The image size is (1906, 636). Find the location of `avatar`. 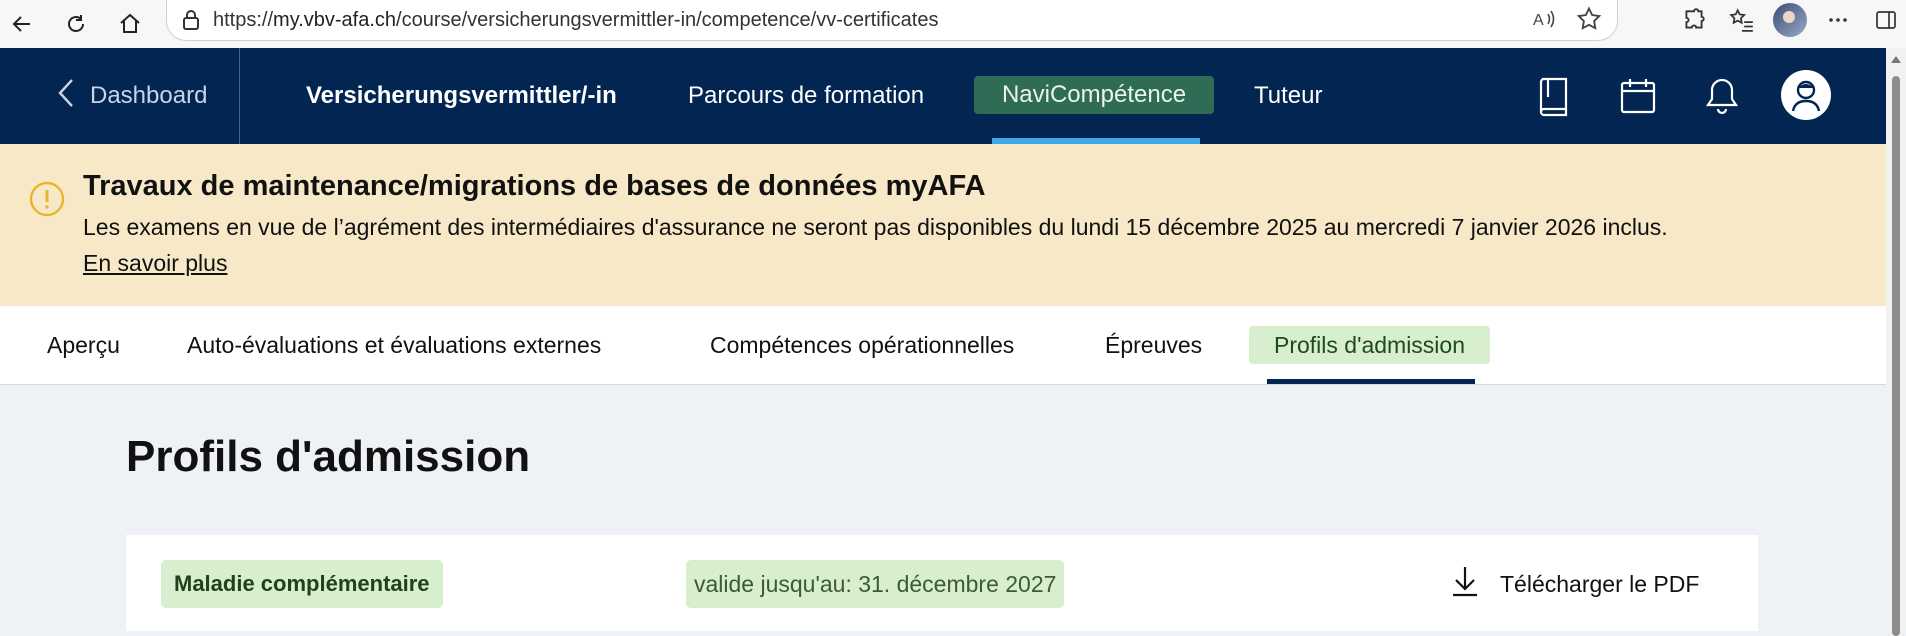

avatar is located at coordinates (1790, 20).